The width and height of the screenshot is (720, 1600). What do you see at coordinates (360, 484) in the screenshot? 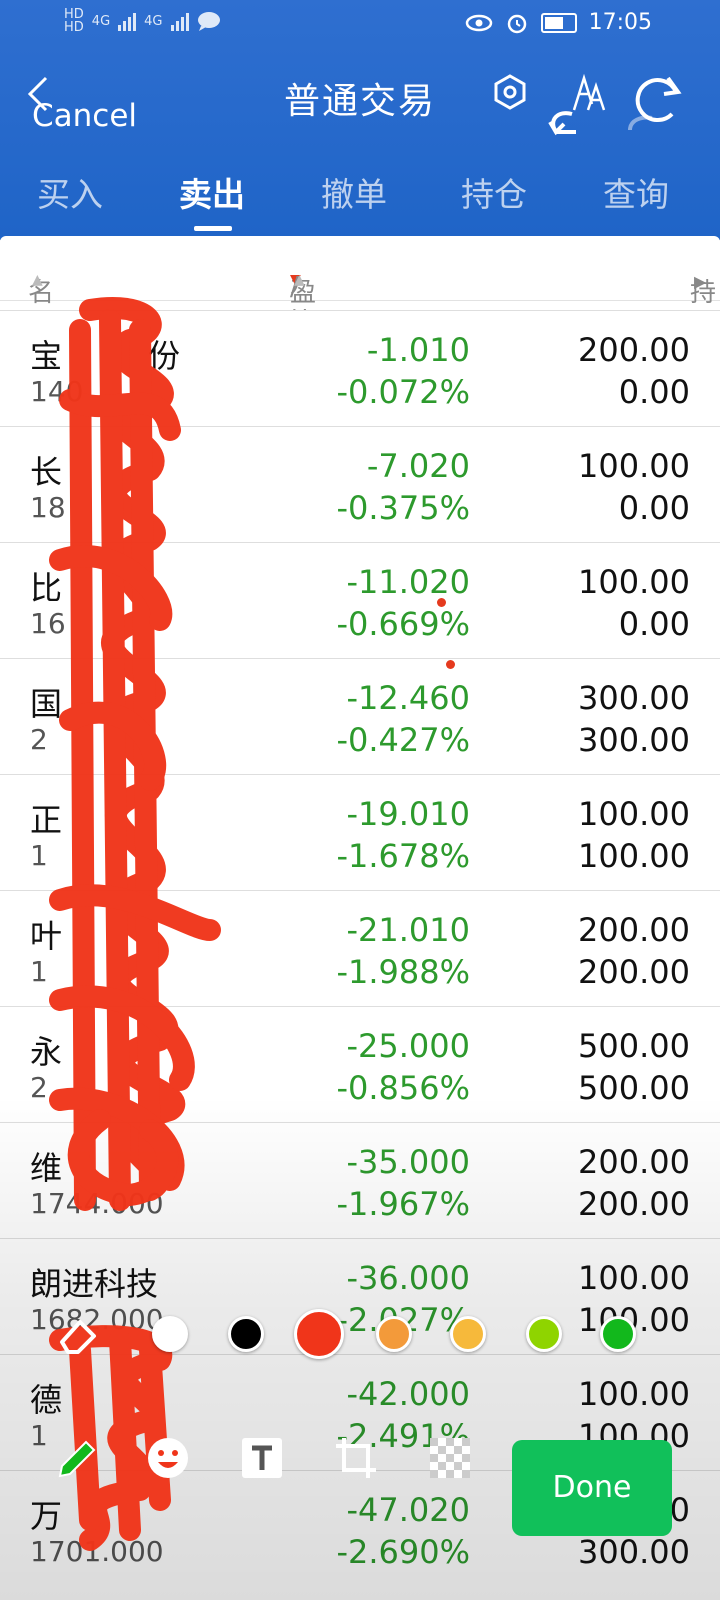
I see `table-row: 长 18 -7.020 -0.375% 100.00 0.00` at bounding box center [360, 484].